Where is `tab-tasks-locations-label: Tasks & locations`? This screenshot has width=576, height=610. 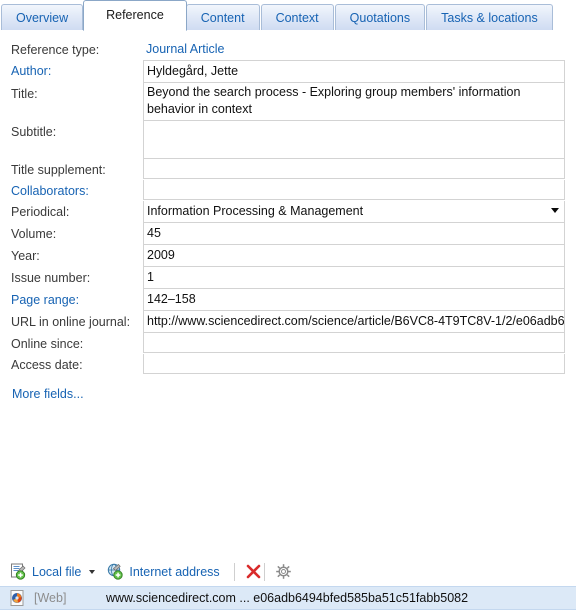 tab-tasks-locations-label: Tasks & locations is located at coordinates (489, 18).